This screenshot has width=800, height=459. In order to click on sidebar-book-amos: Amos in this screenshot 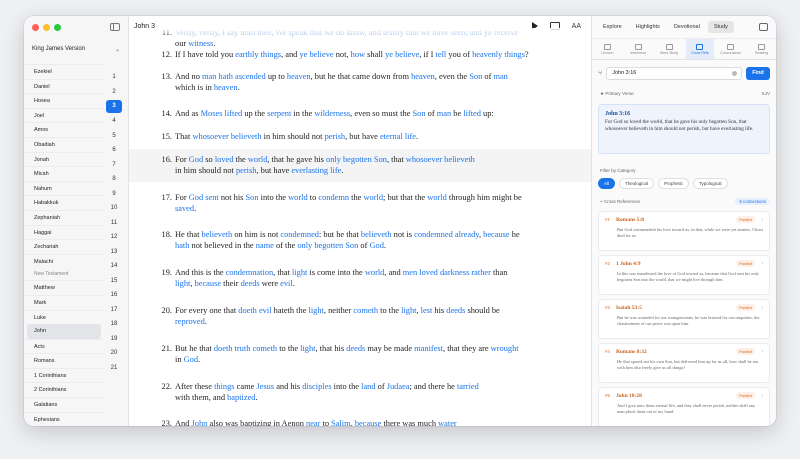, I will do `click(64, 129)`.